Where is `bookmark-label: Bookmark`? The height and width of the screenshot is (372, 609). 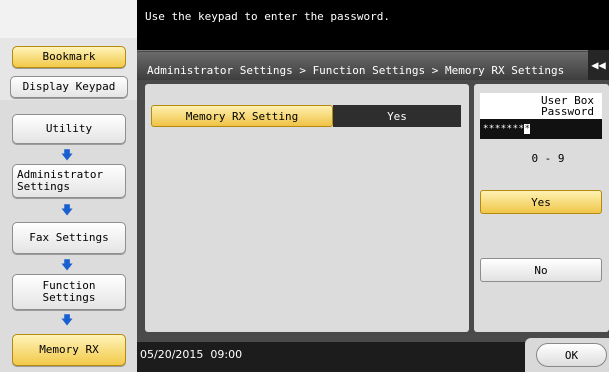 bookmark-label: Bookmark is located at coordinates (69, 56).